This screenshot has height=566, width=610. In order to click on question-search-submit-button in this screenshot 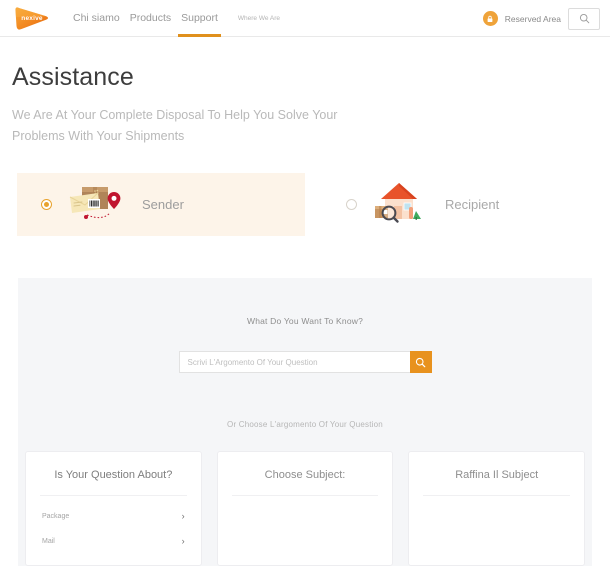, I will do `click(420, 362)`.